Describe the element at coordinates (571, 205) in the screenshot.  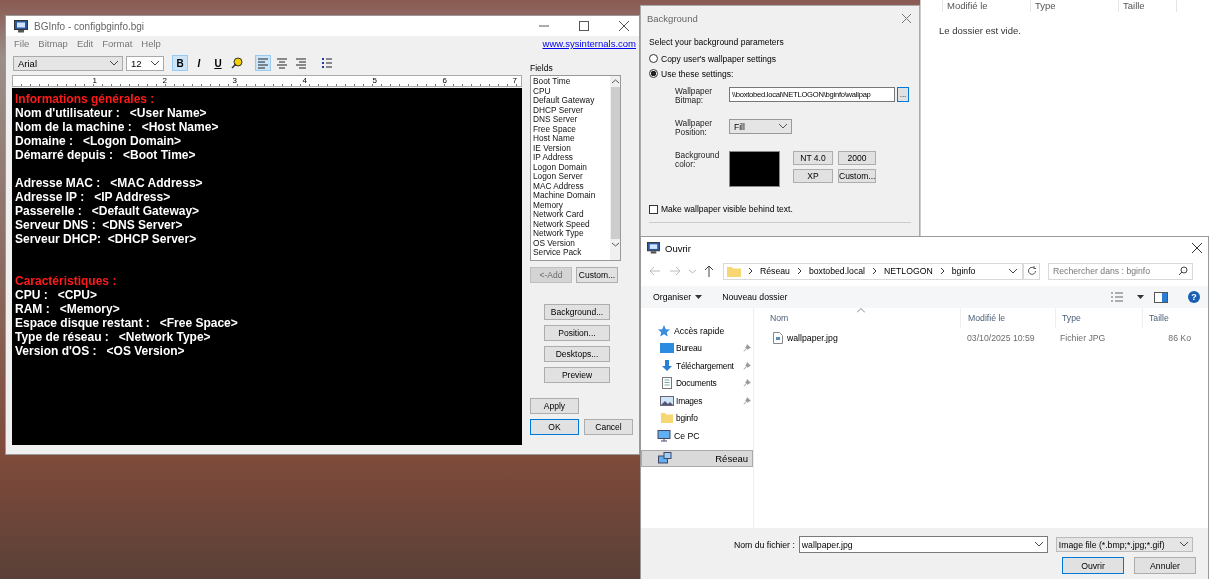
I see `list-item: Memory` at that location.